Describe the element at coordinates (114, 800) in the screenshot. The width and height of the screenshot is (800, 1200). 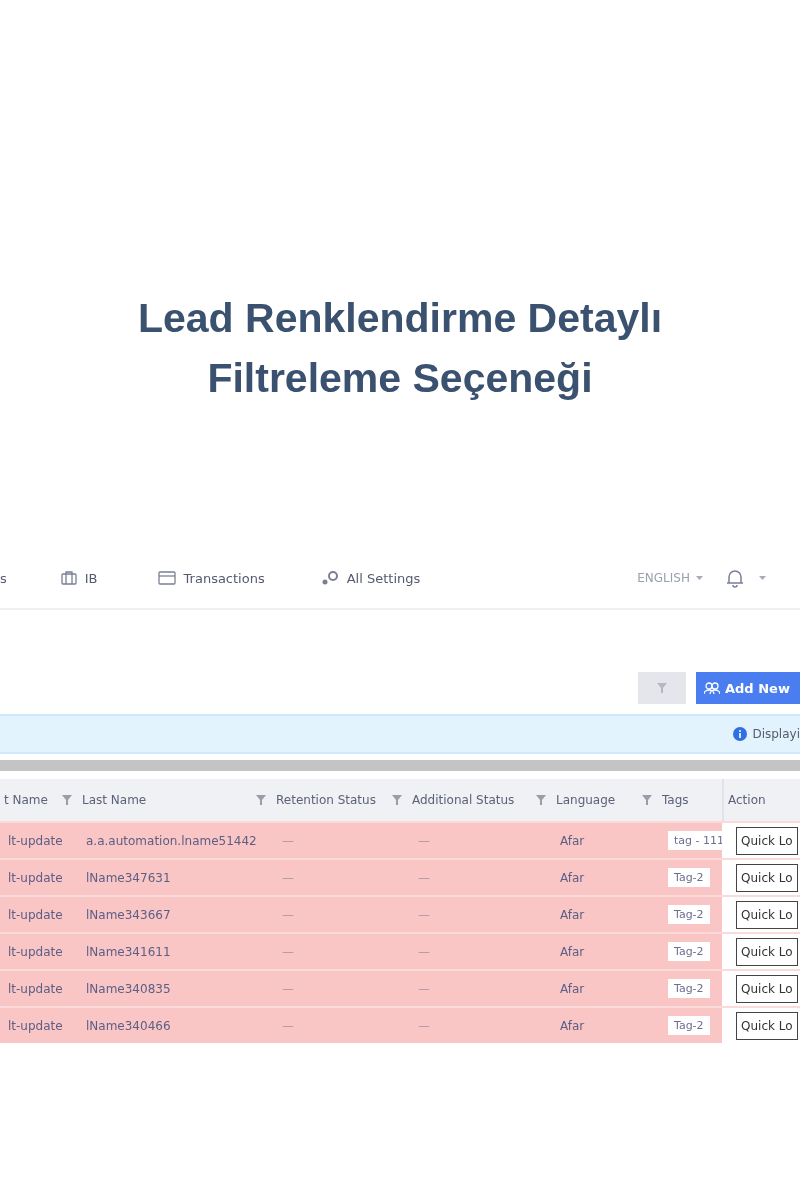
I see `header-text: Last Name` at that location.